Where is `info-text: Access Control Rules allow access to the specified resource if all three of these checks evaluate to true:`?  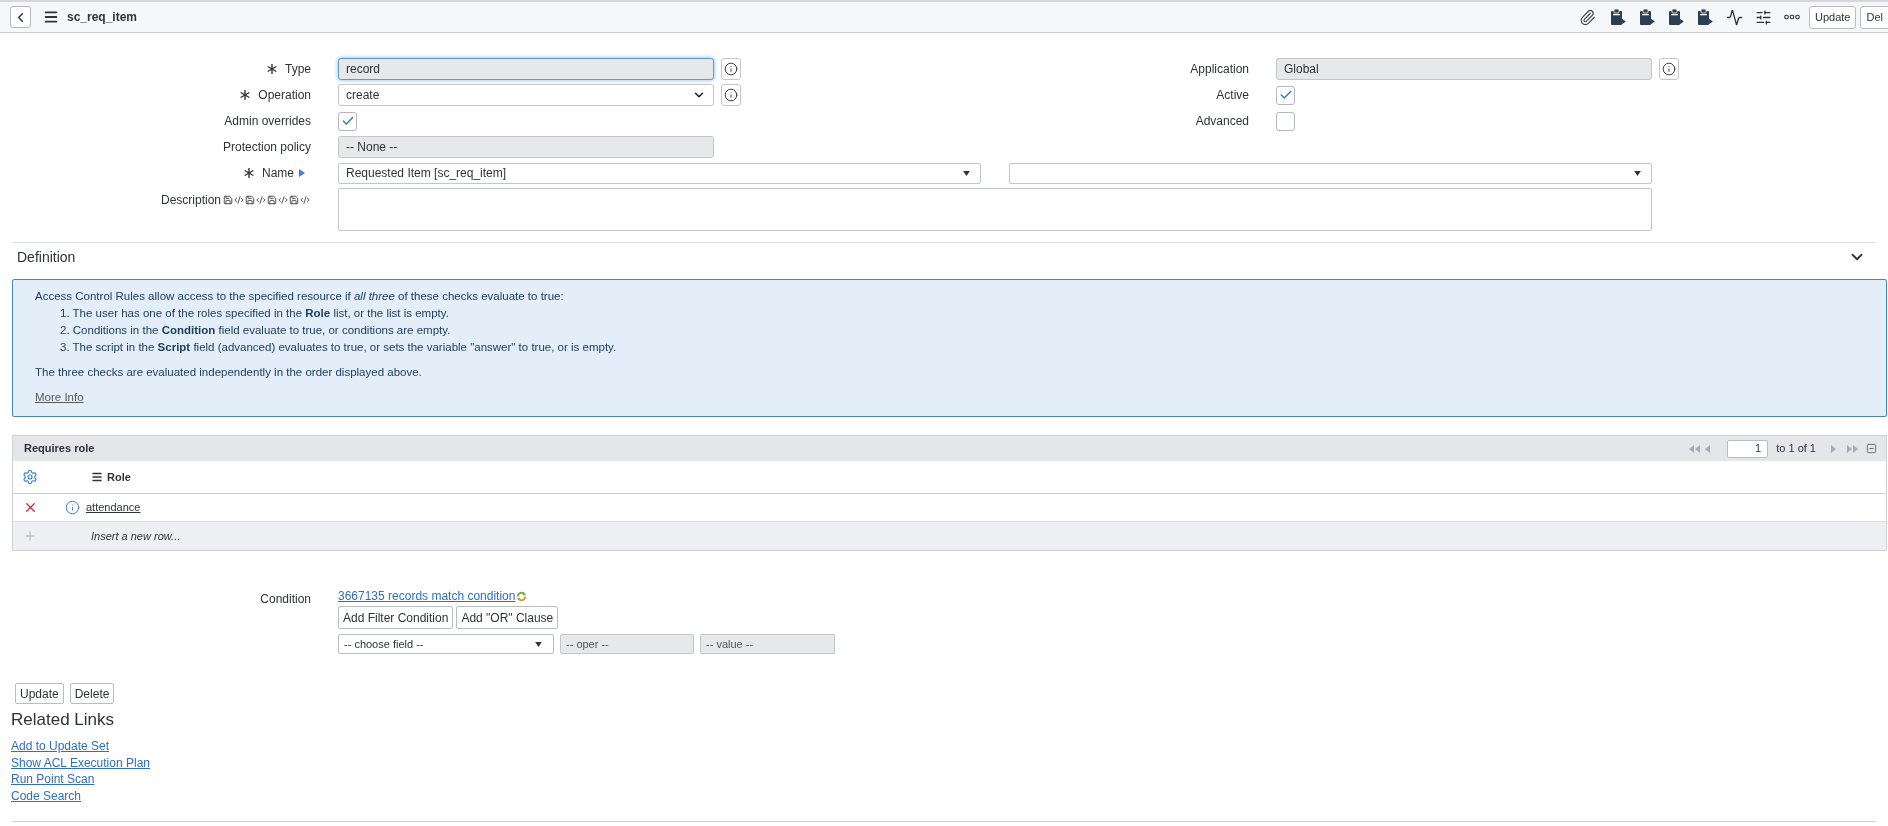
info-text: Access Control Rules allow access to the specified resource if all three of these checks evaluate to true: is located at coordinates (299, 296).